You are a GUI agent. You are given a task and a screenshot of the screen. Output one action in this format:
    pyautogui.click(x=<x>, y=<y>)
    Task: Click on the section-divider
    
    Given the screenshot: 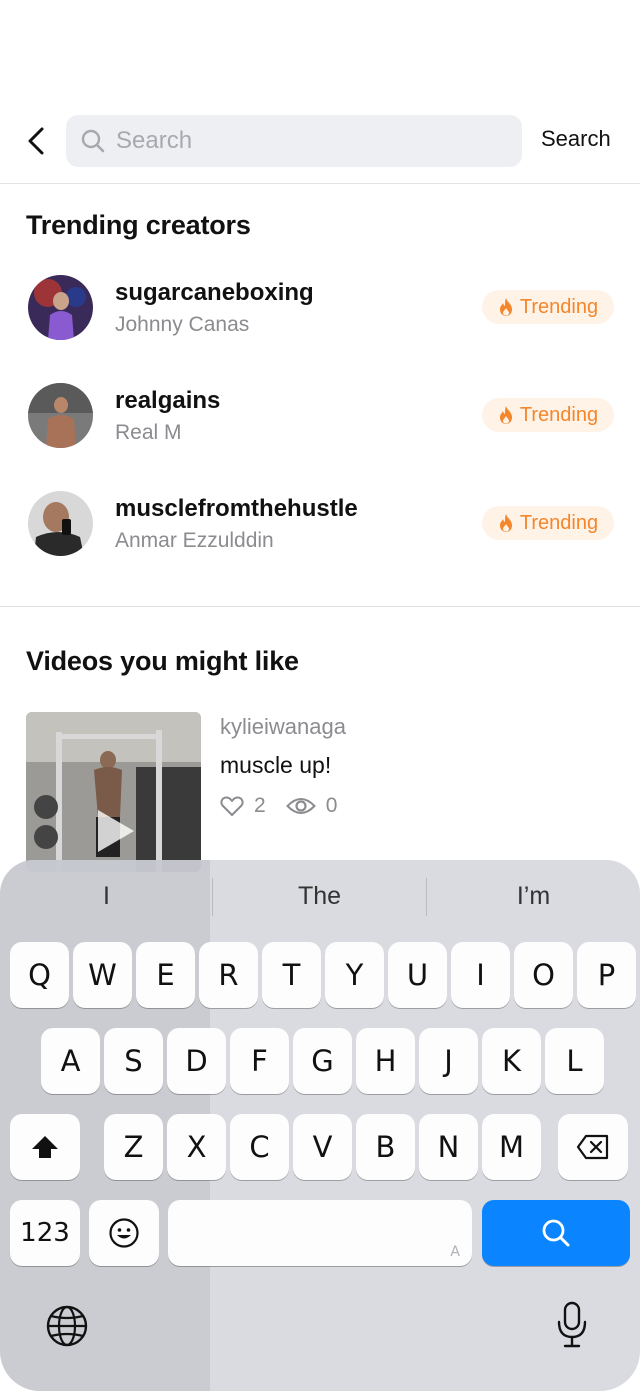 What is the action you would take?
    pyautogui.click(x=320, y=606)
    